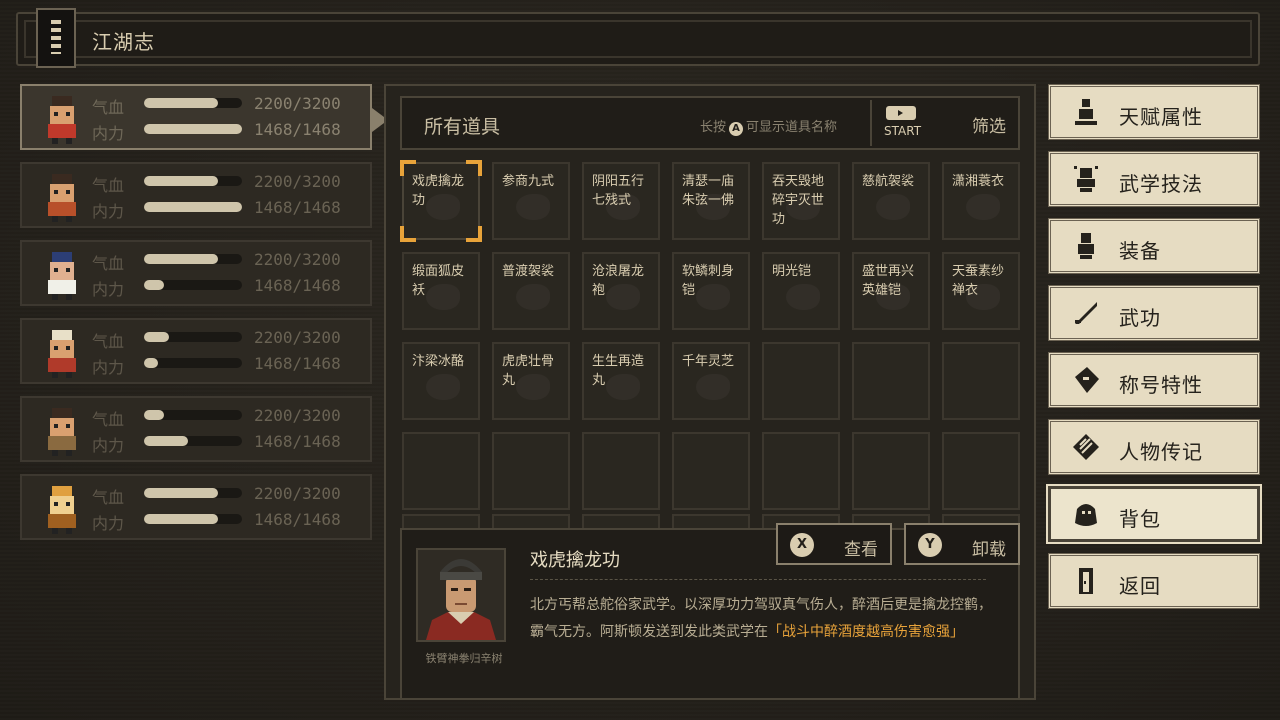 The image size is (1280, 720). I want to click on menu-label: 返回, so click(1140, 586).